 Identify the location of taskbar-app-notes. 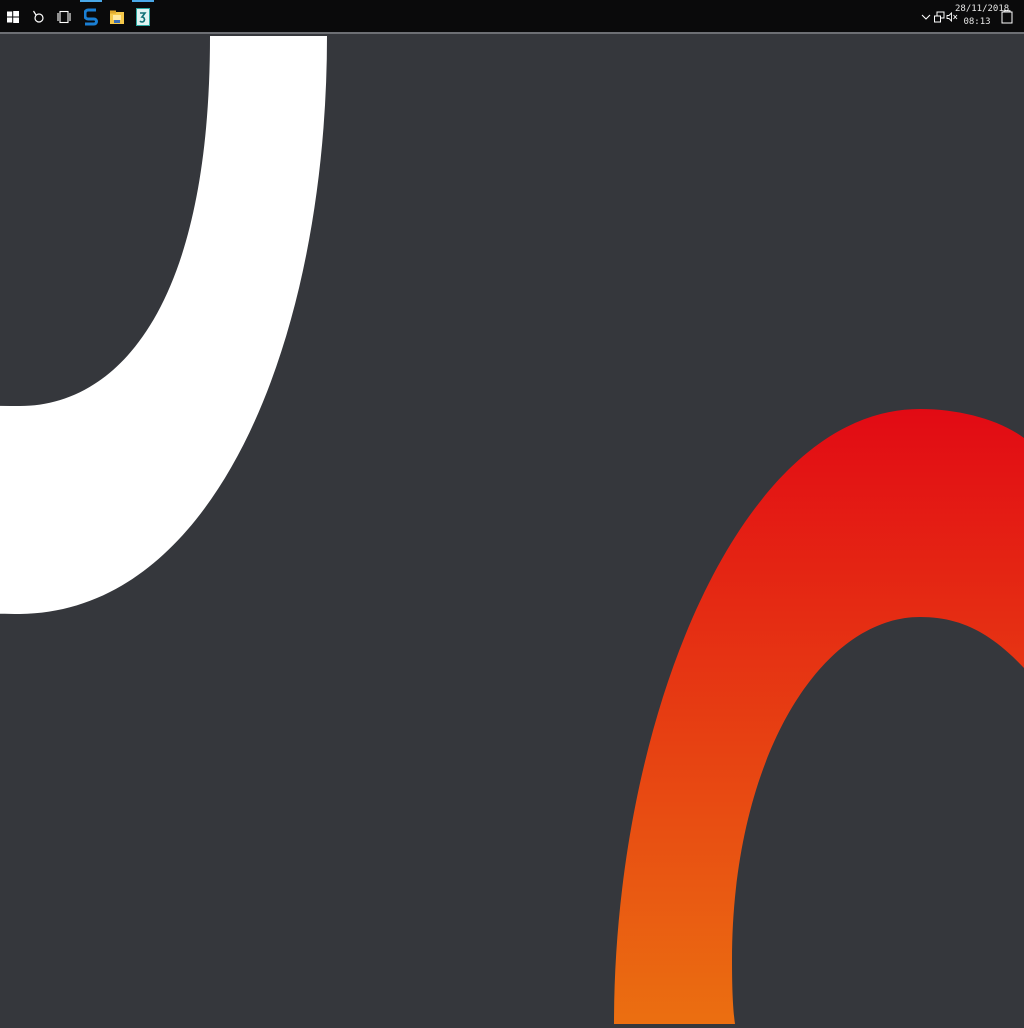
(143, 17).